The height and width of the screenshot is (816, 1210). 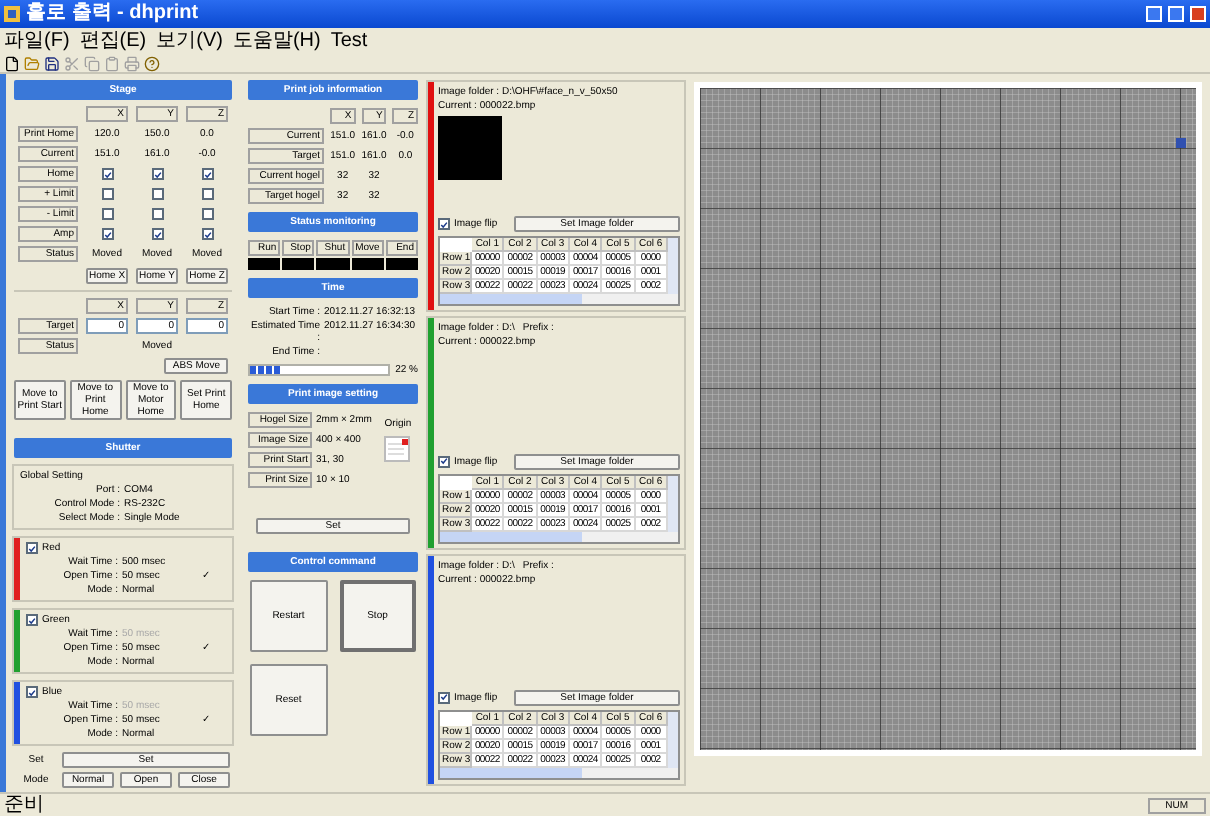 What do you see at coordinates (12, 63) in the screenshot?
I see `new-file-icon` at bounding box center [12, 63].